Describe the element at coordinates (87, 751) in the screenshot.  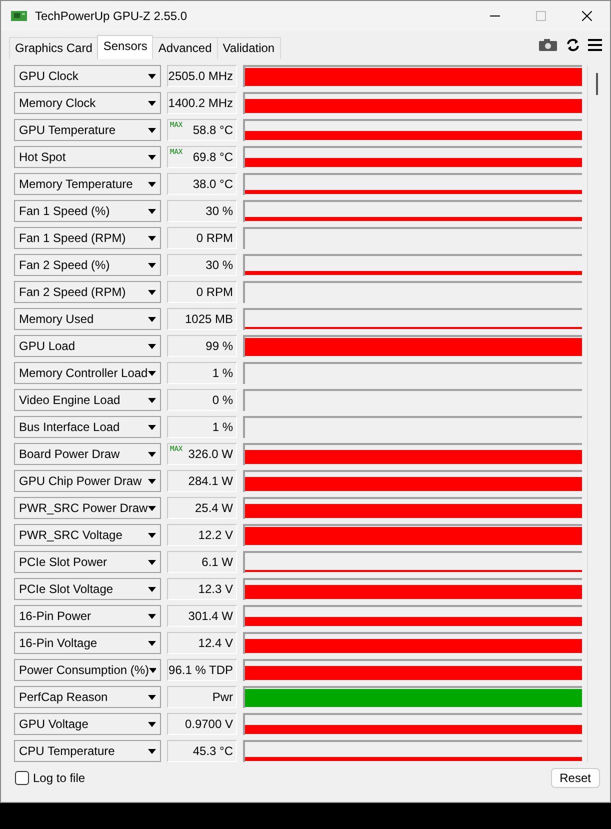
I see `sensor-dropdown: CPU Temperature` at that location.